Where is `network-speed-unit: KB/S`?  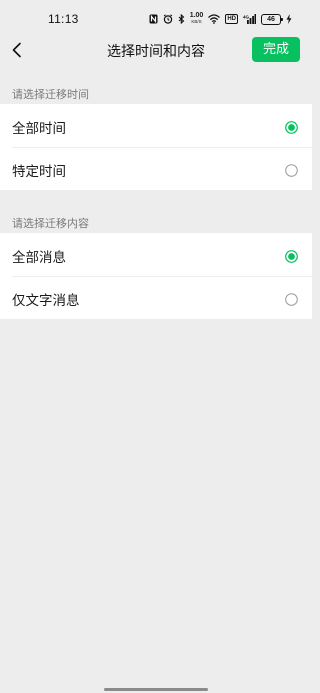 network-speed-unit: KB/S is located at coordinates (196, 21).